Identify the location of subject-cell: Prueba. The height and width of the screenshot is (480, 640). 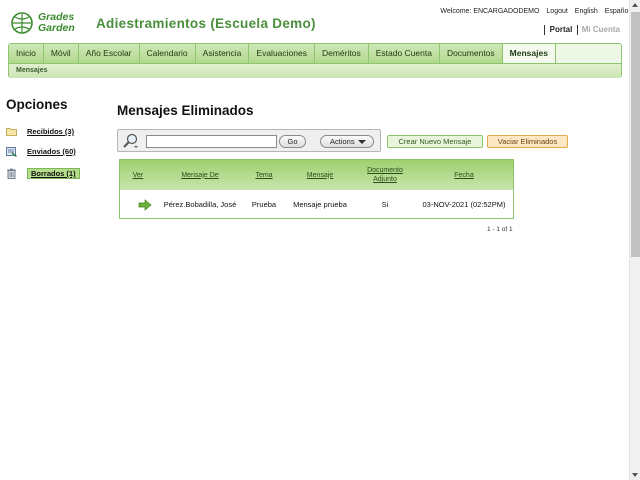
(264, 204).